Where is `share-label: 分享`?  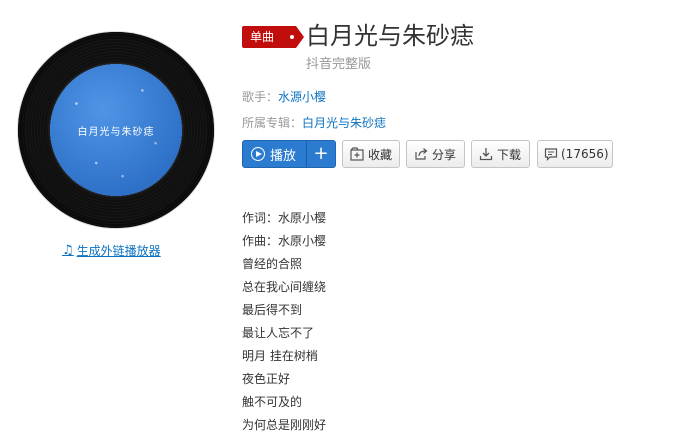 share-label: 分享 is located at coordinates (444, 154).